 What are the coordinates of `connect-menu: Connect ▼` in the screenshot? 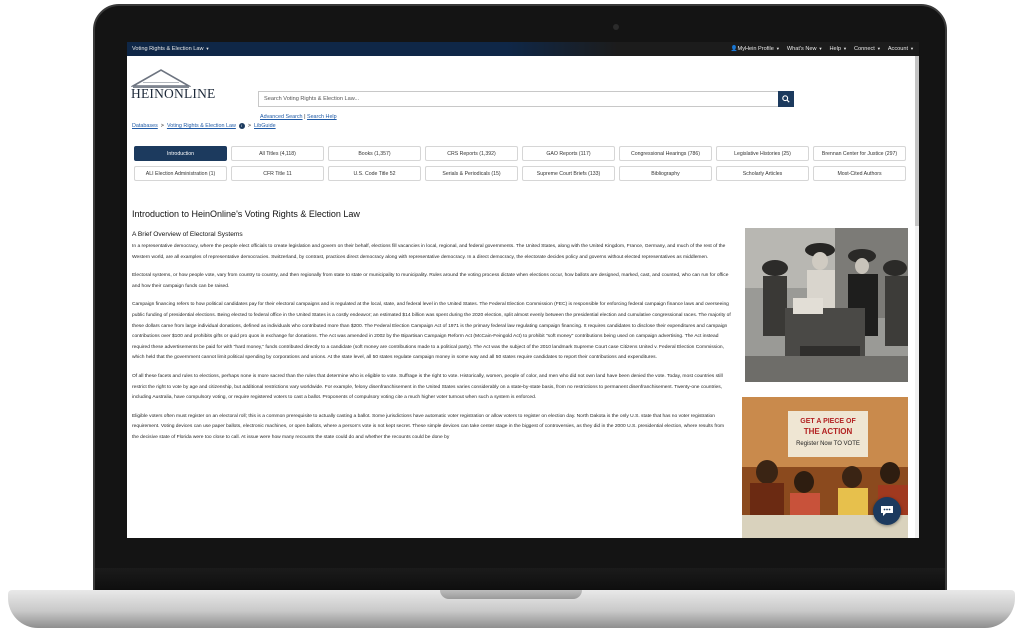 It's located at (867, 49).